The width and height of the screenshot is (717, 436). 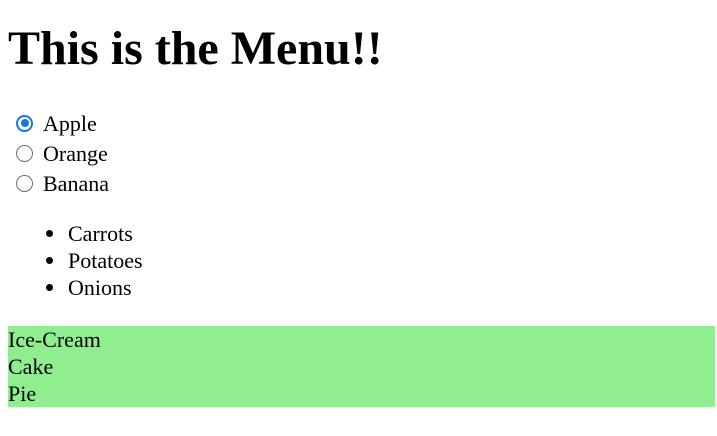 I want to click on fruit-option-orange: Orange, so click(x=61, y=153).